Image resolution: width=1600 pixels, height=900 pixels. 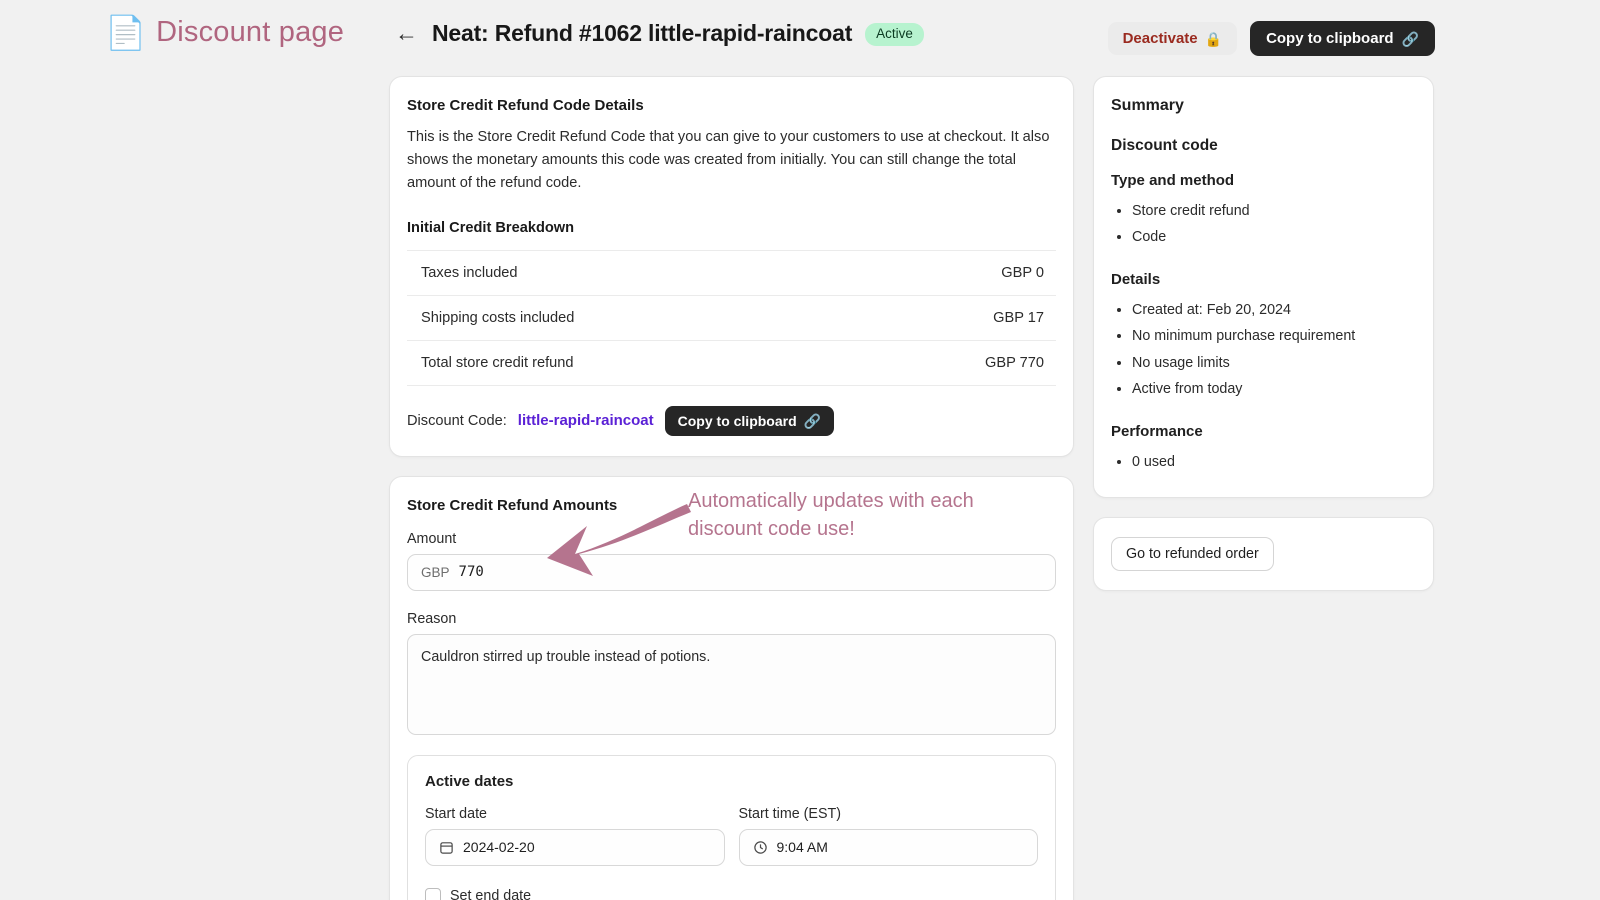 I want to click on copy-label: Copy to clipboard, so click(x=1330, y=38).